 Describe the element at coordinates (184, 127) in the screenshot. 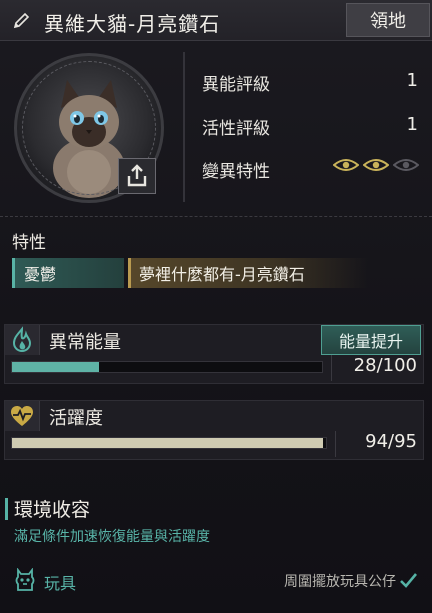

I see `stats-divider` at that location.